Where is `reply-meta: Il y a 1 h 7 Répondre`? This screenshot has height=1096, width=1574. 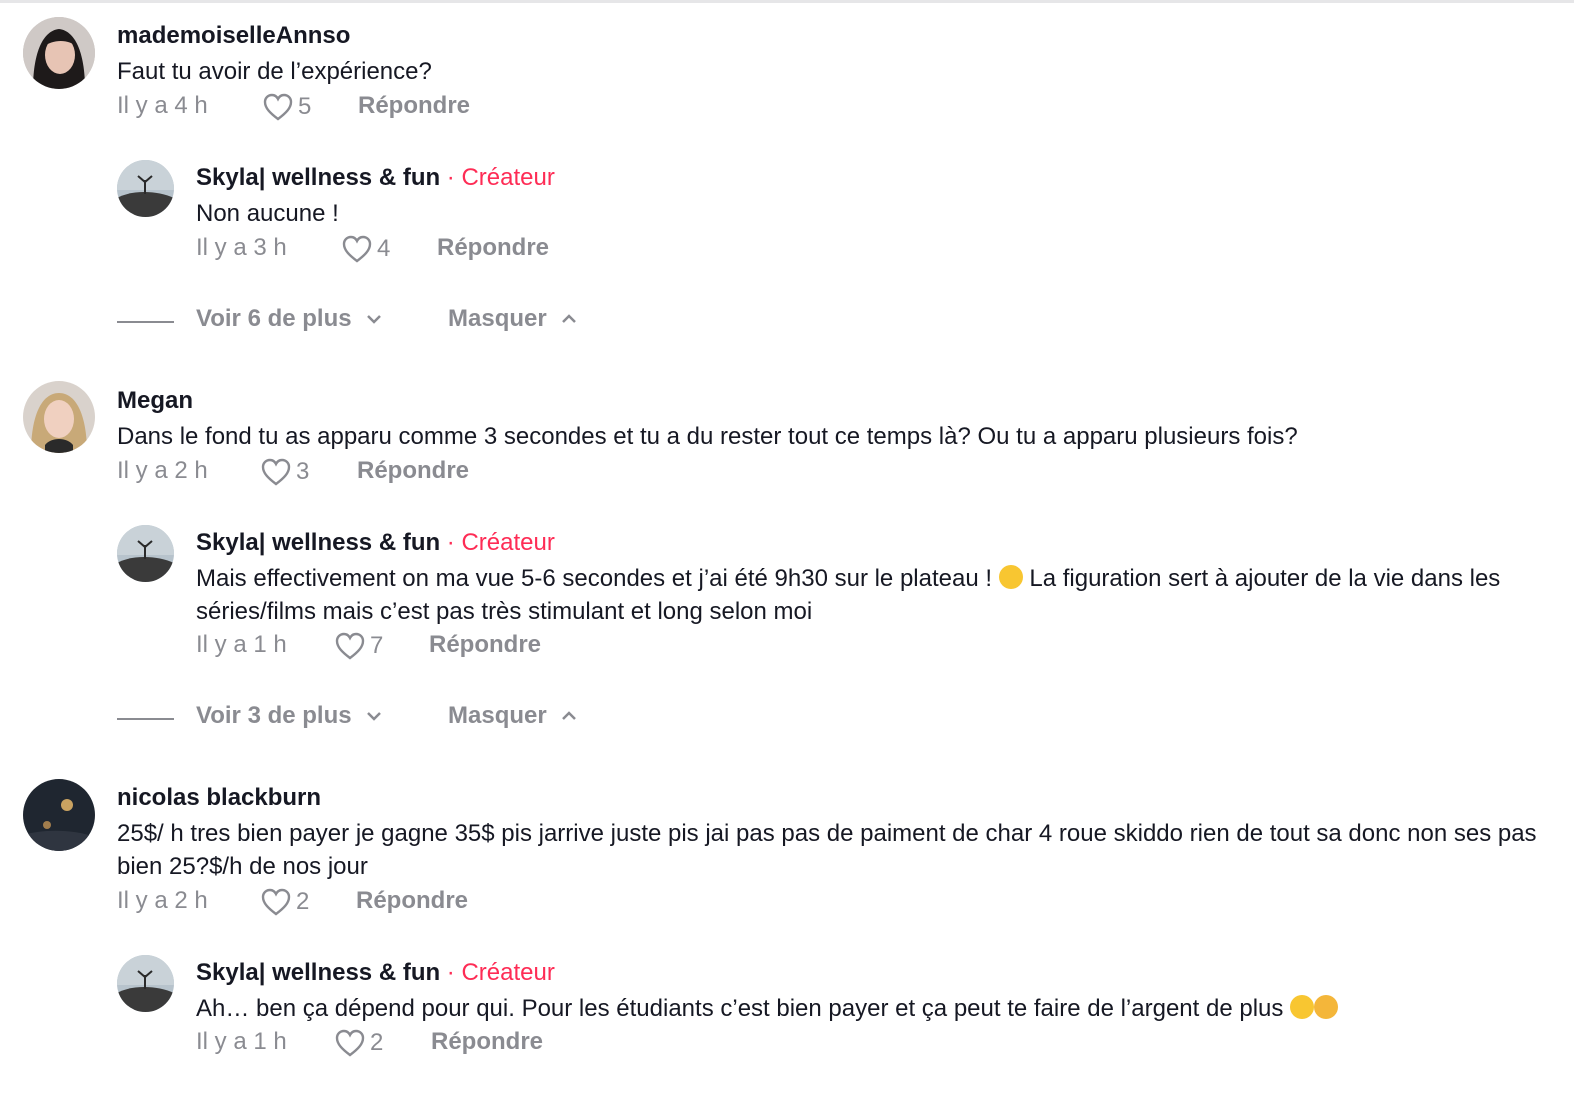
reply-meta: Il y a 1 h 7 Répondre is located at coordinates (396, 648).